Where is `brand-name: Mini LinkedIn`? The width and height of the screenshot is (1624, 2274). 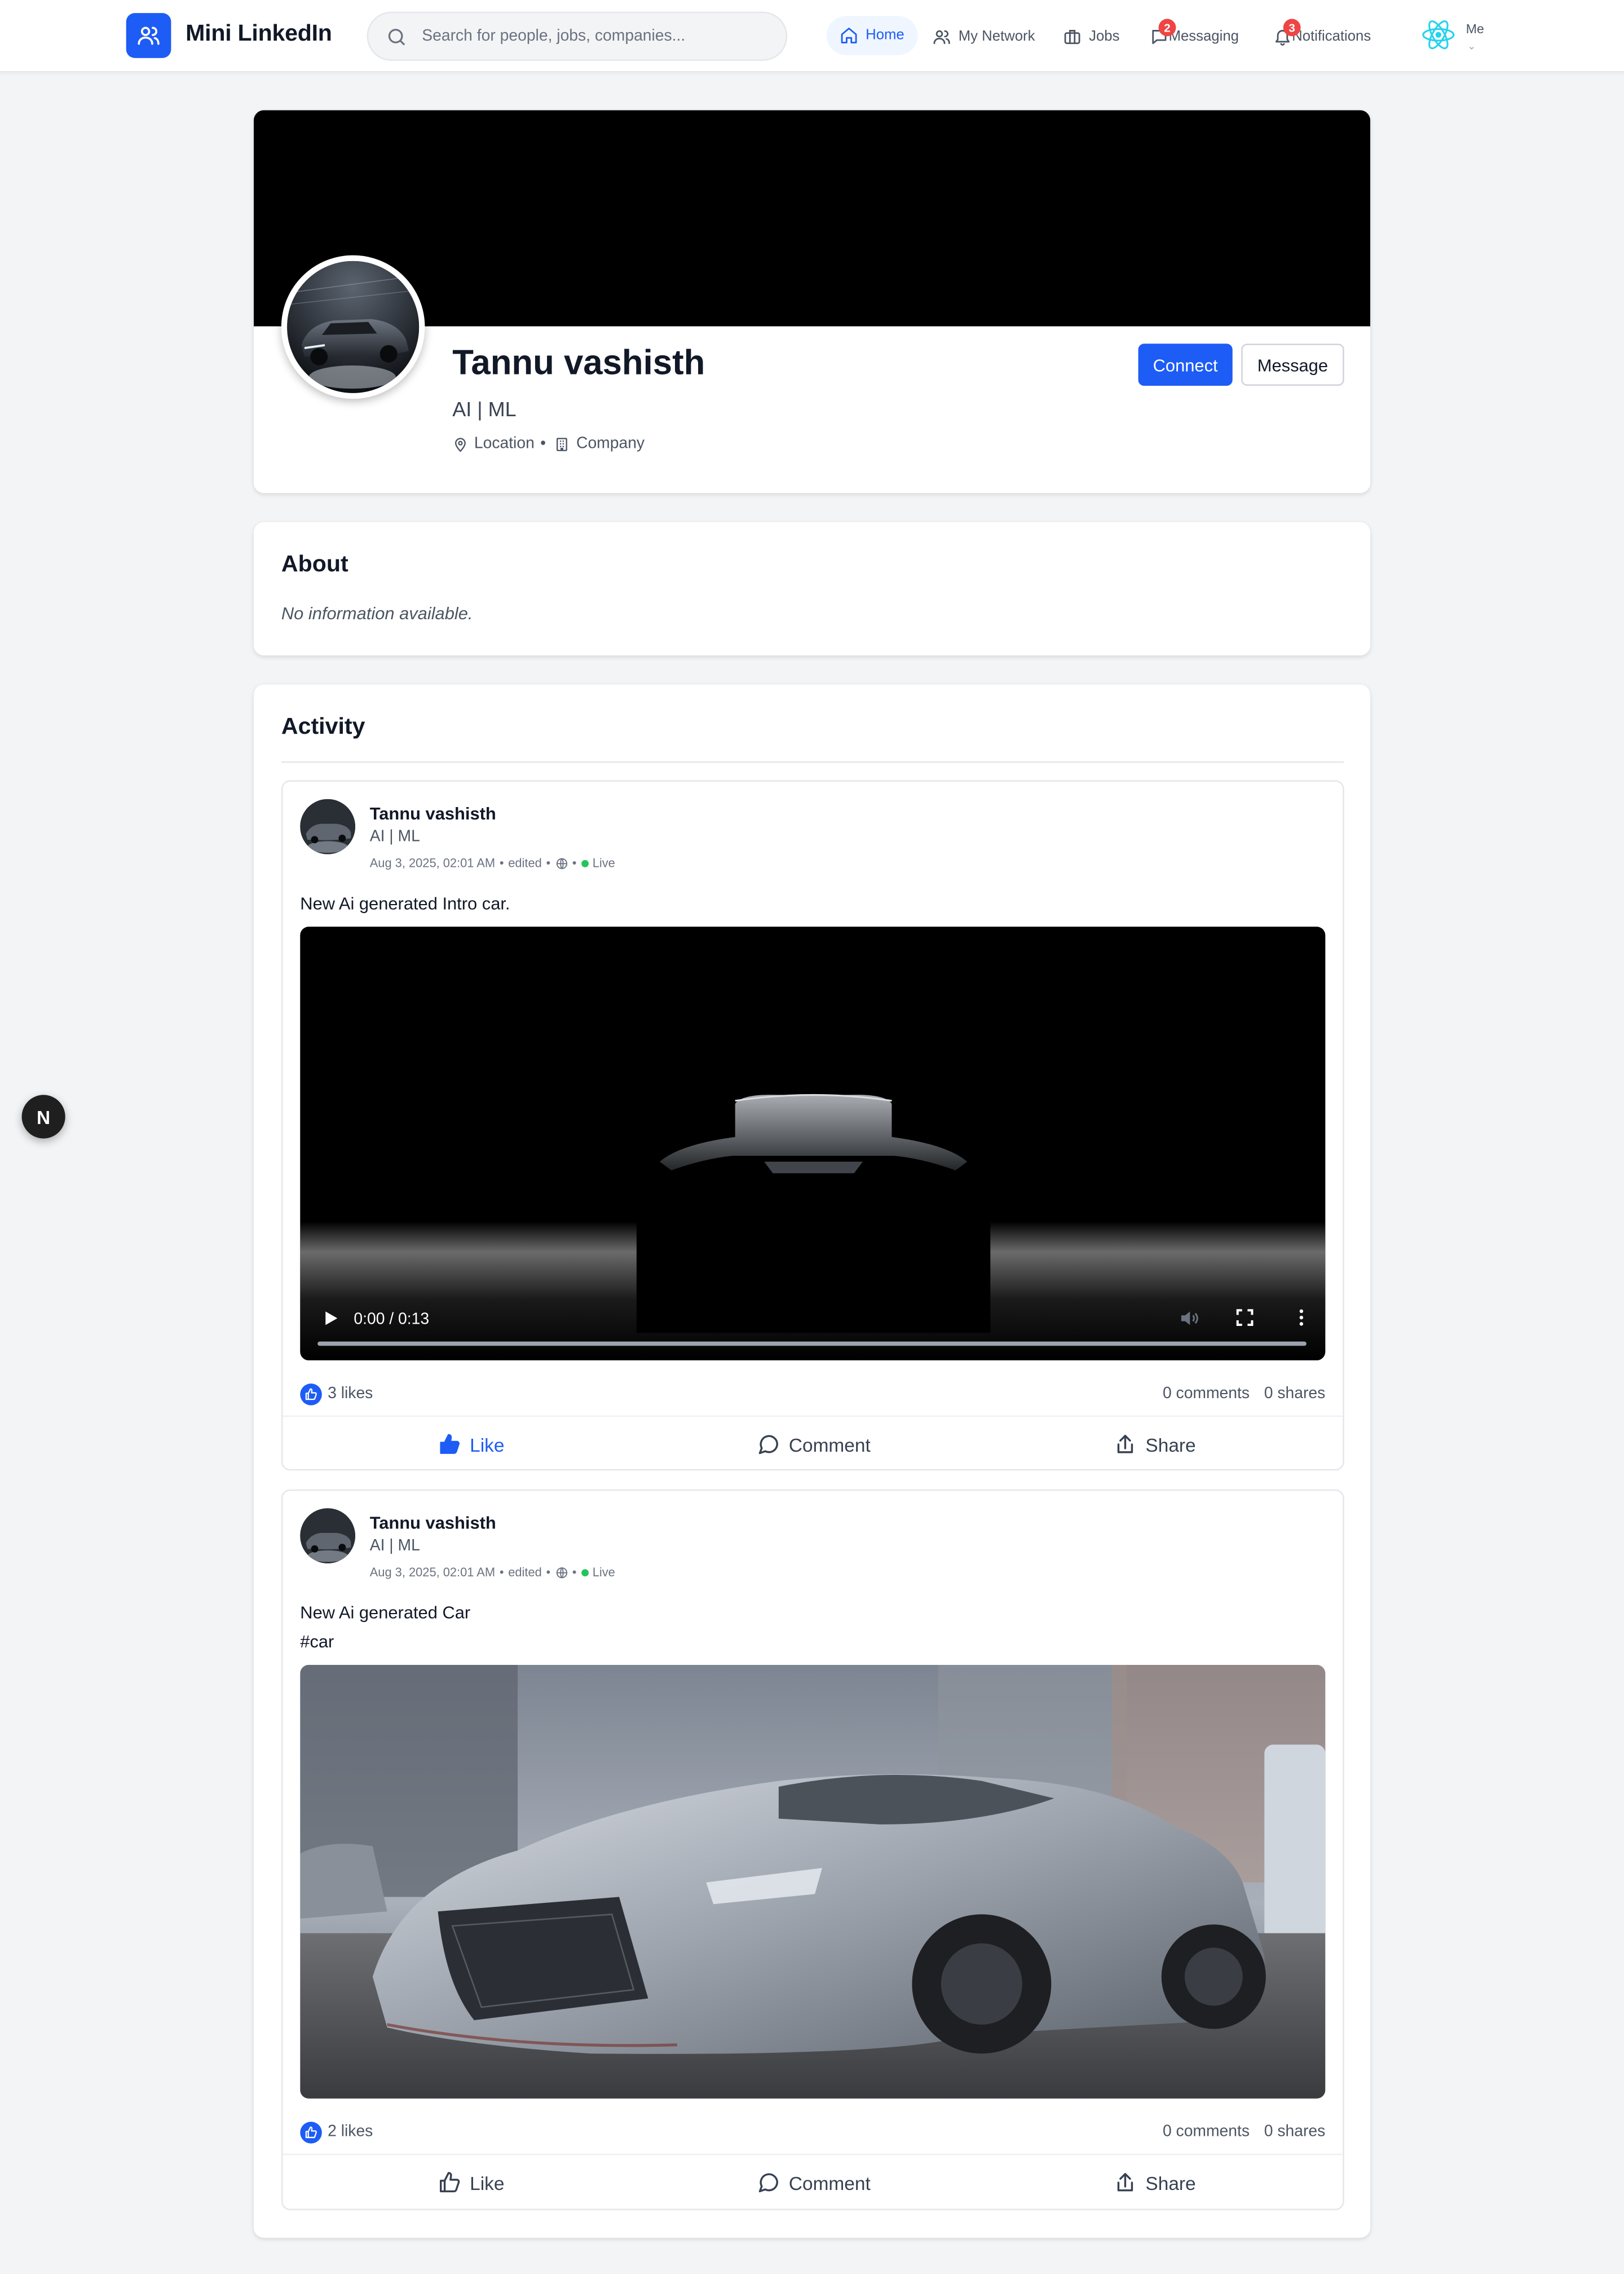
brand-name: Mini LinkedIn is located at coordinates (259, 35).